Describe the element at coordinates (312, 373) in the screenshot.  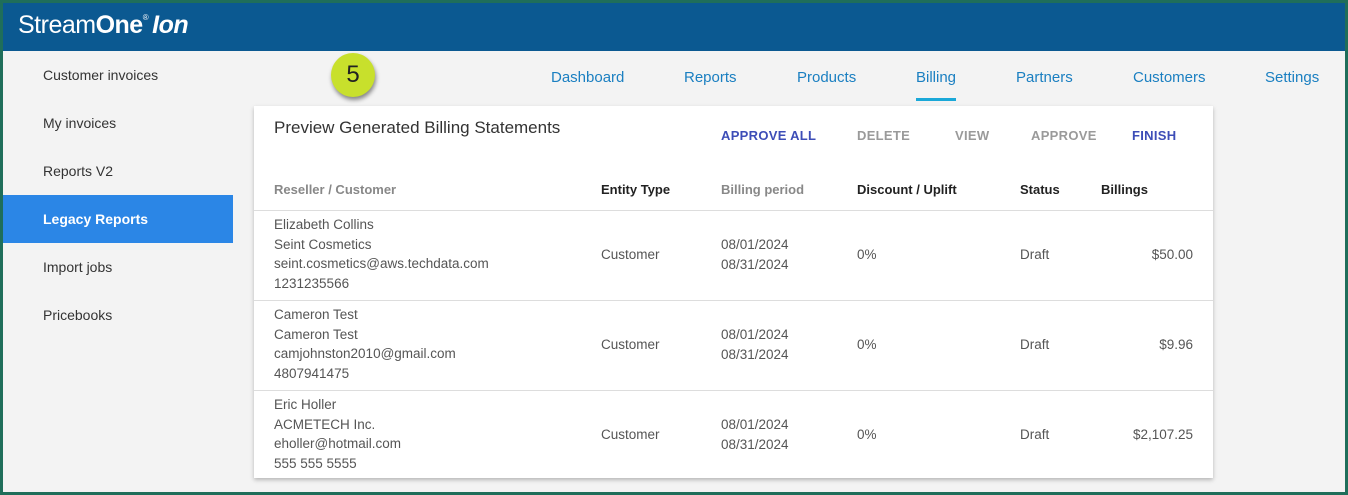
I see `customer-phone: 4807941475` at that location.